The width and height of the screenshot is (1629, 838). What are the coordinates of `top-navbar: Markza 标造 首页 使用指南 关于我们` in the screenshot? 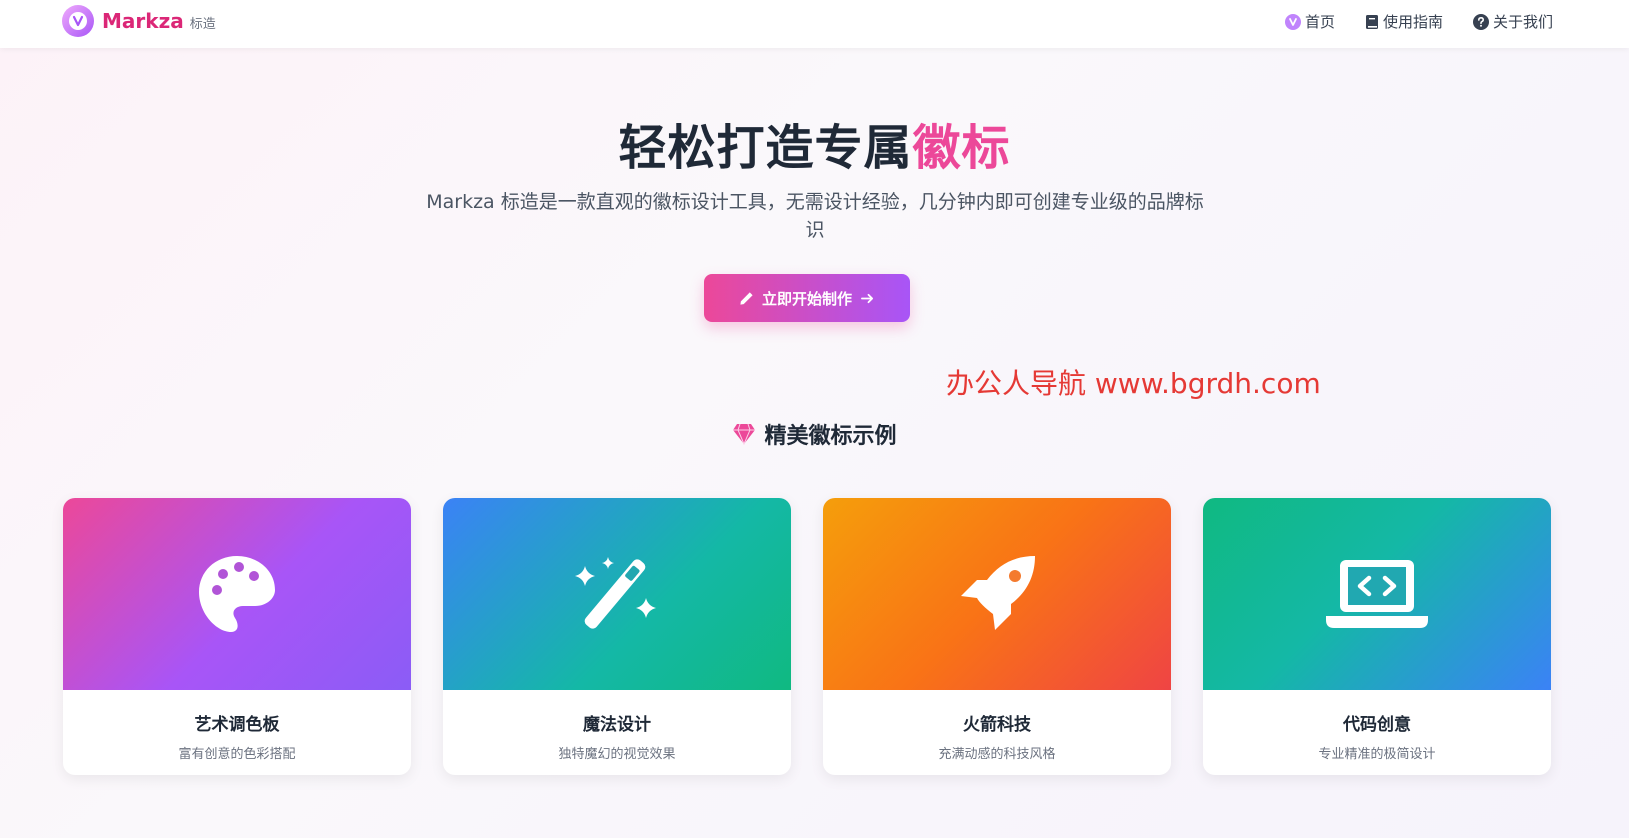 It's located at (814, 24).